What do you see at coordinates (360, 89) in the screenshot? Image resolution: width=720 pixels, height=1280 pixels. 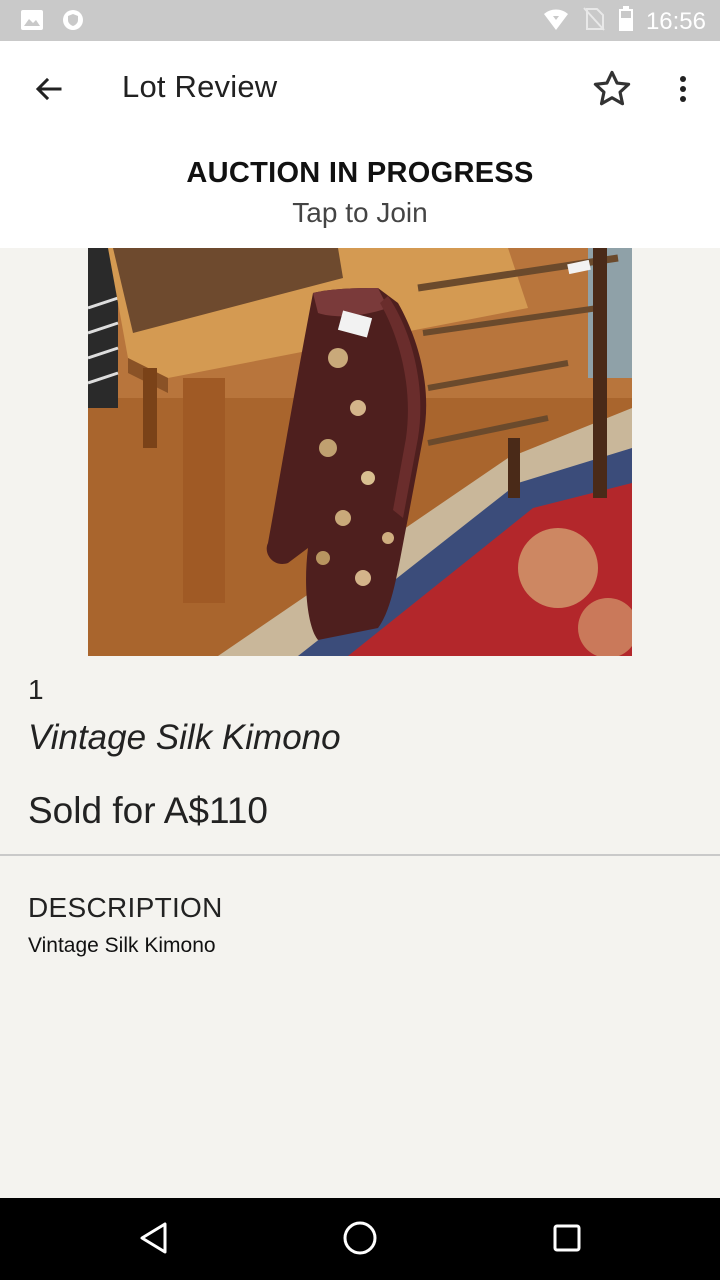 I see `app-bar: Lot Review` at bounding box center [360, 89].